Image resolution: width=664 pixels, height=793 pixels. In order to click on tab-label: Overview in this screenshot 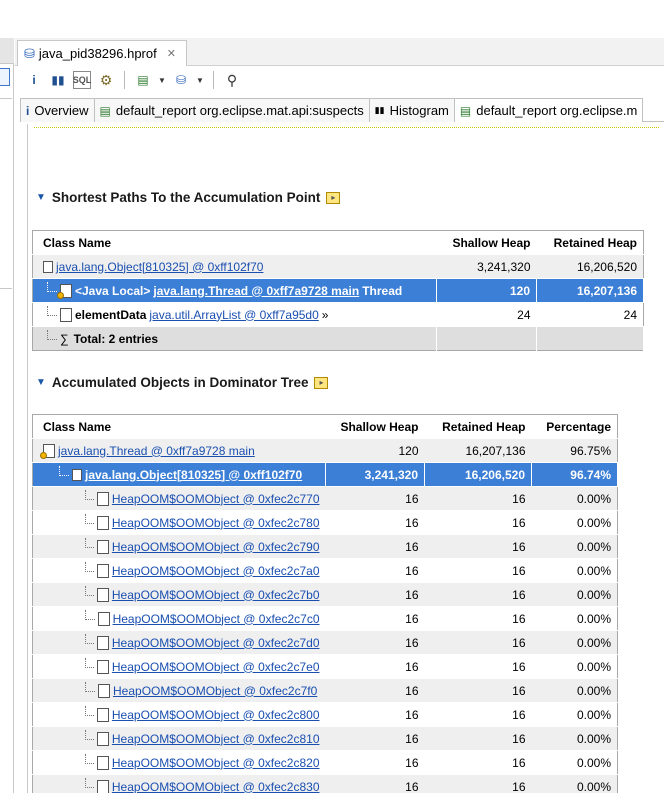, I will do `click(61, 110)`.